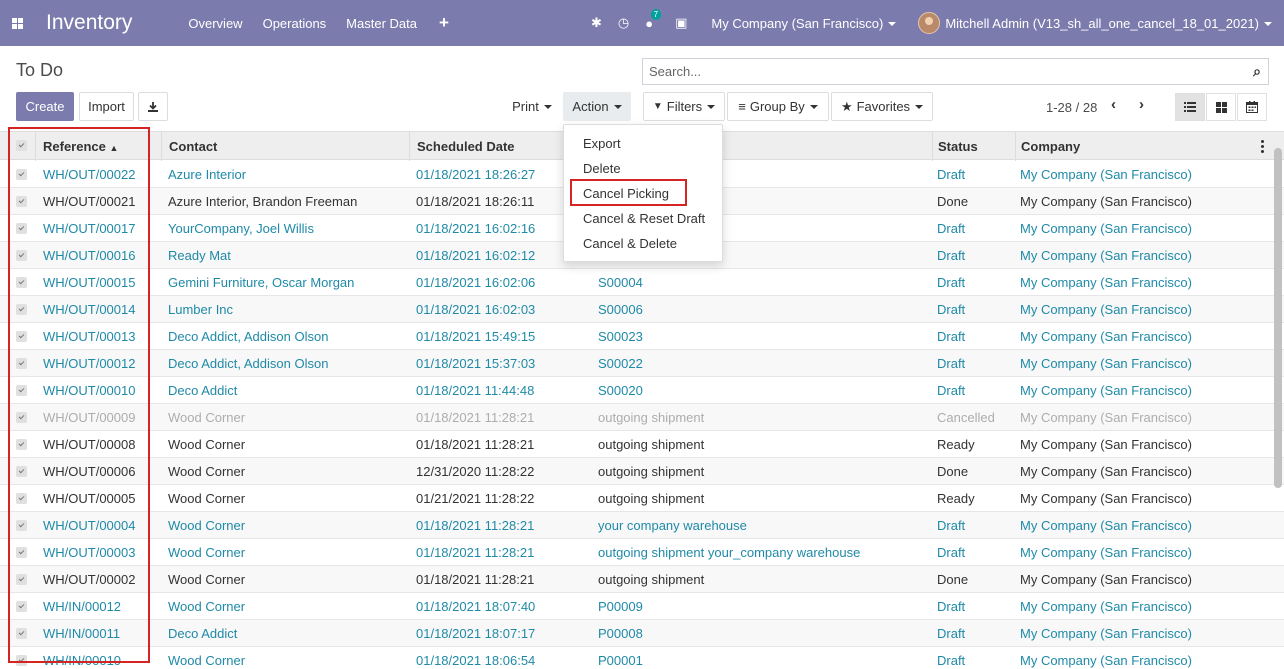 This screenshot has height=669, width=1284. What do you see at coordinates (476, 363) in the screenshot?
I see `row-scheduled-date: 01/18/2021 15:37:03` at bounding box center [476, 363].